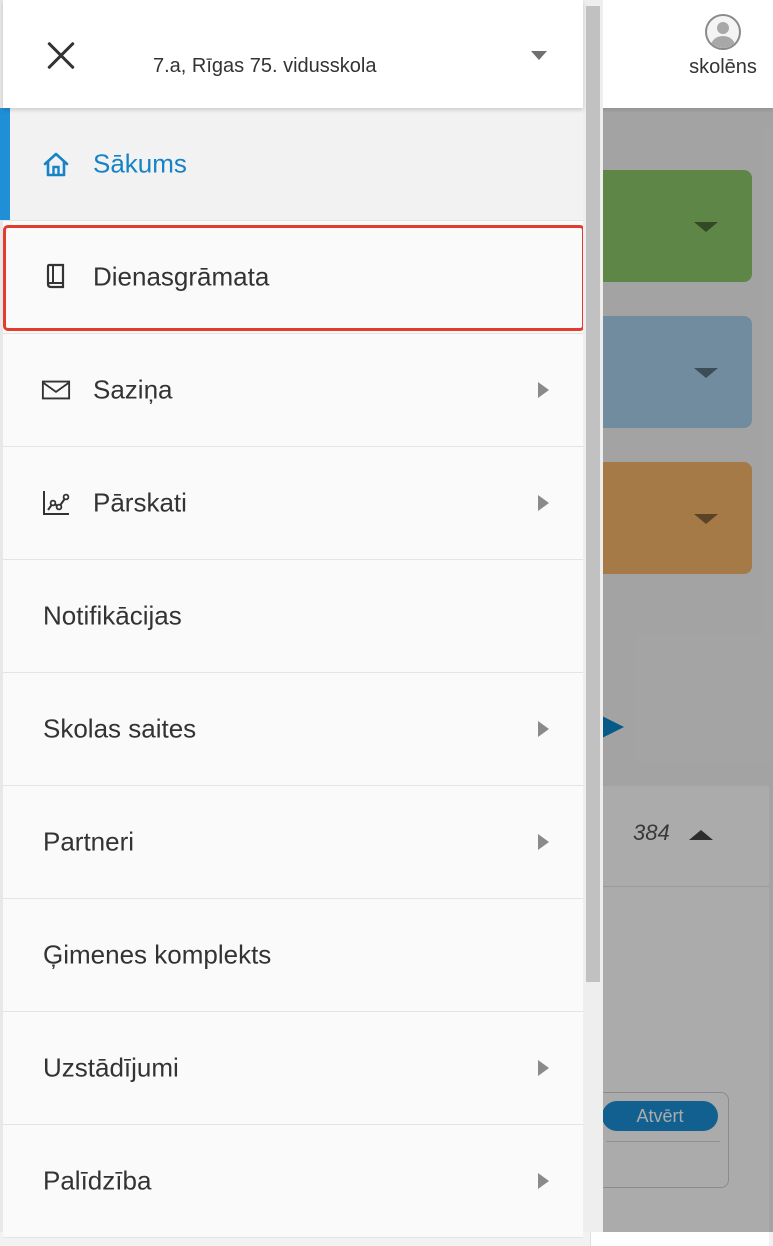 The height and width of the screenshot is (1246, 773). What do you see at coordinates (293, 842) in the screenshot?
I see `menu-item-partneri: Partneri` at bounding box center [293, 842].